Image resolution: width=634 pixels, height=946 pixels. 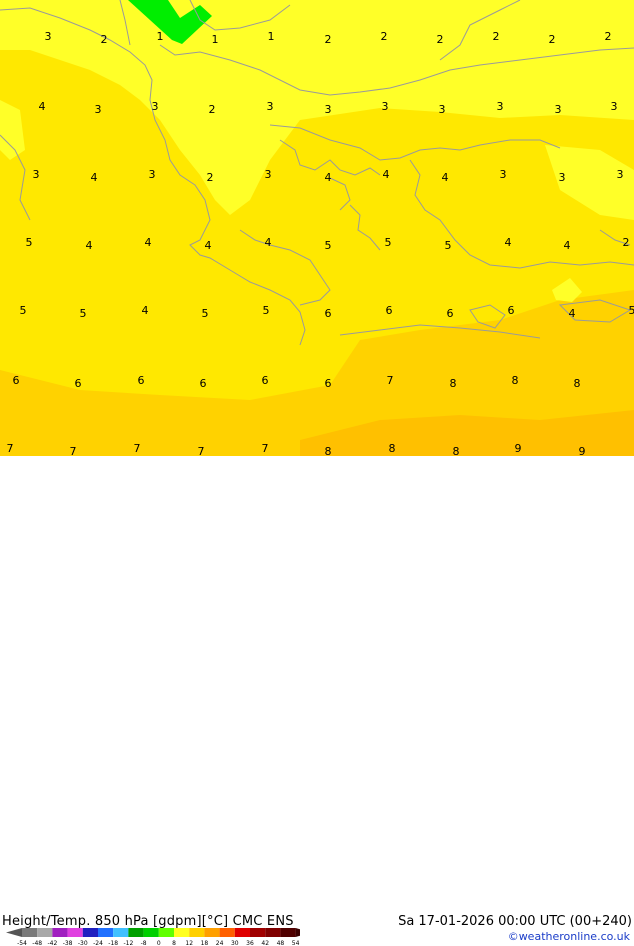 I want to click on scale-tick-label: 8, so click(x=174, y=943).